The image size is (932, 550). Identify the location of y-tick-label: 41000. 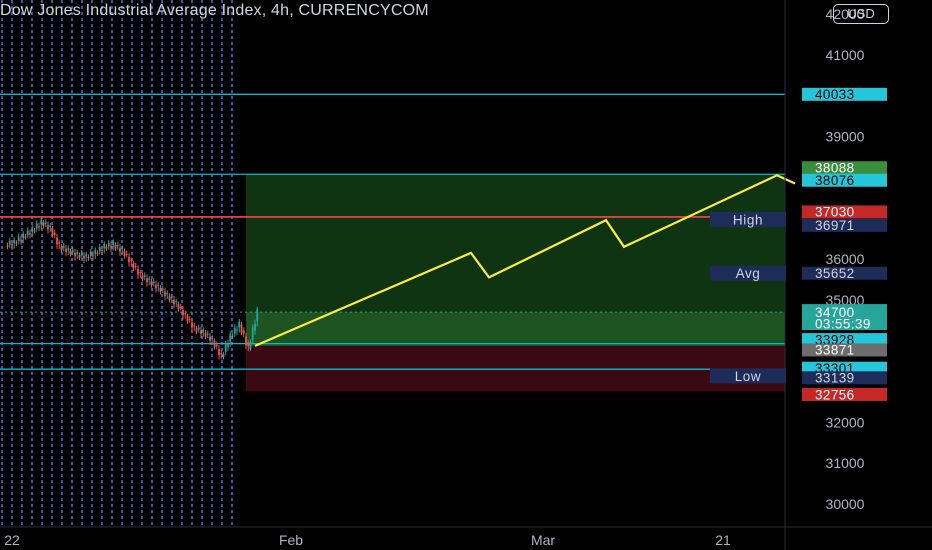
(845, 55).